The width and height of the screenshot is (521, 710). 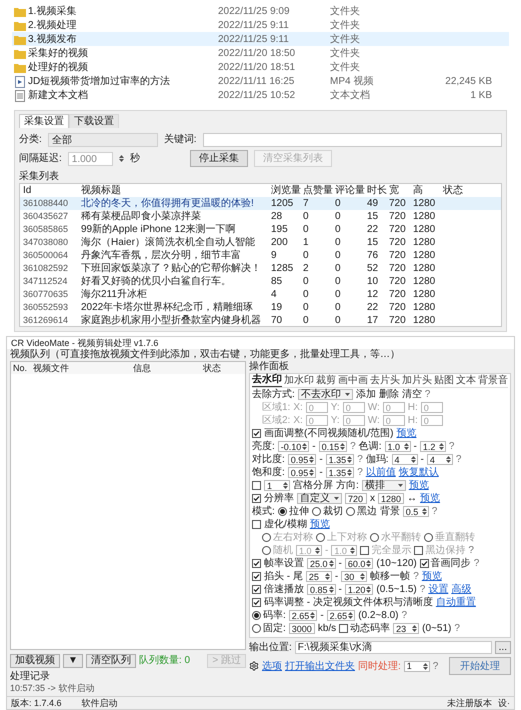 What do you see at coordinates (254, 666) in the screenshot?
I see `settings-icon` at bounding box center [254, 666].